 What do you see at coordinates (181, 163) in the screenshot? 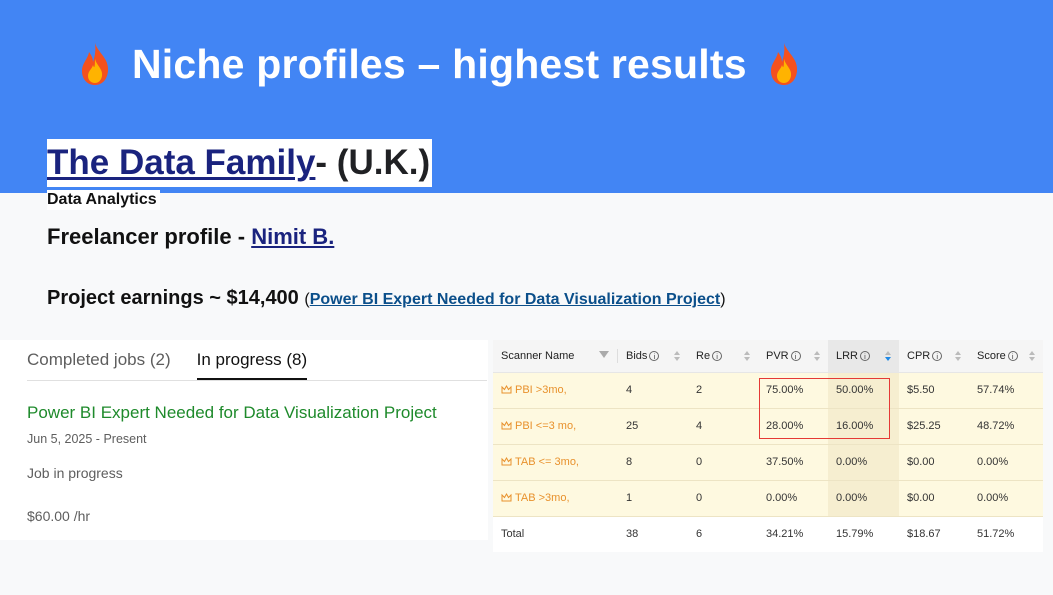
I see `agency-link: The Data Family` at bounding box center [181, 163].